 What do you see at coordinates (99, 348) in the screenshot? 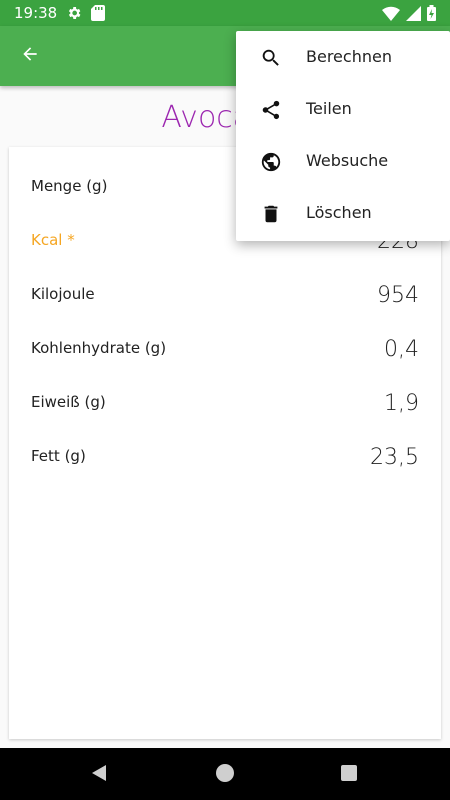
I see `nutrient-label: Kohlenhydrate (g)` at bounding box center [99, 348].